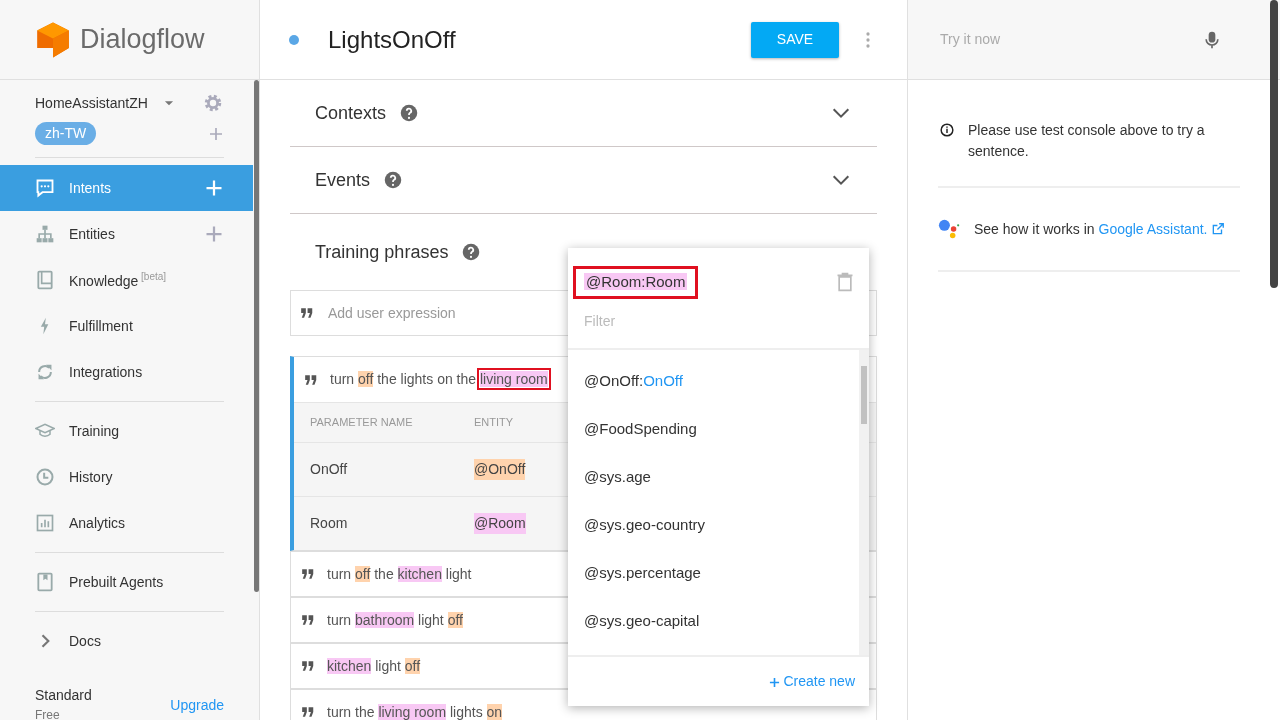 Image resolution: width=1280 pixels, height=720 pixels. Describe the element at coordinates (329, 469) in the screenshot. I see `parameter-name: OnOff` at that location.